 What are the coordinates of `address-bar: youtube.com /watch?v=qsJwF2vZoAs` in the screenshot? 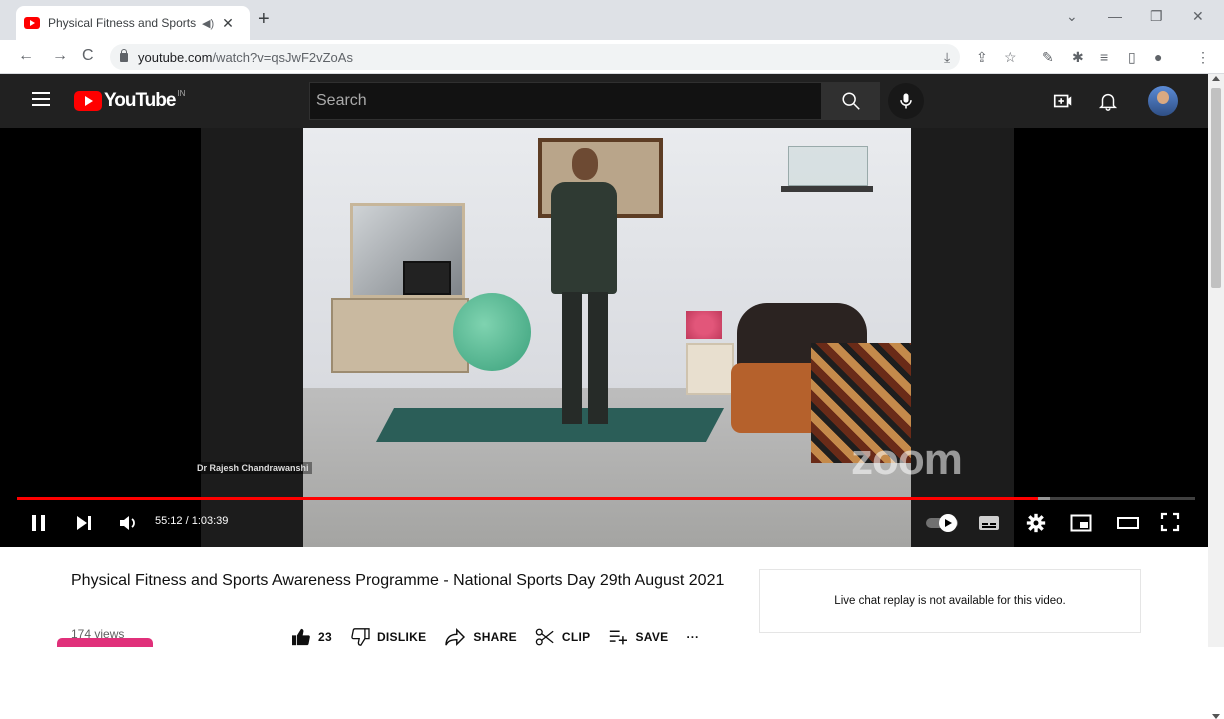 It's located at (535, 57).